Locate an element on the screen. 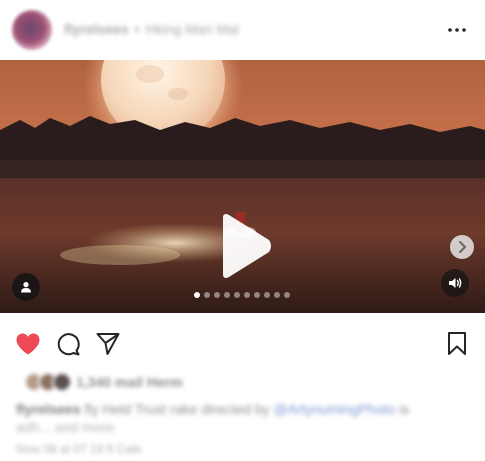 The height and width of the screenshot is (461, 485). sound-toggle-button is located at coordinates (455, 283).